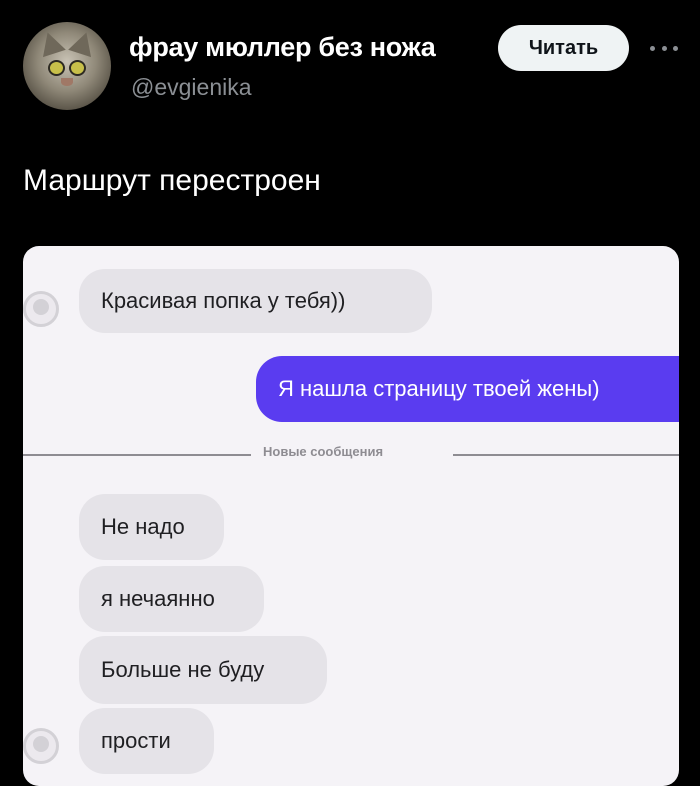  I want to click on message-outgoing: Я нашла страницу твоей жены), so click(467, 389).